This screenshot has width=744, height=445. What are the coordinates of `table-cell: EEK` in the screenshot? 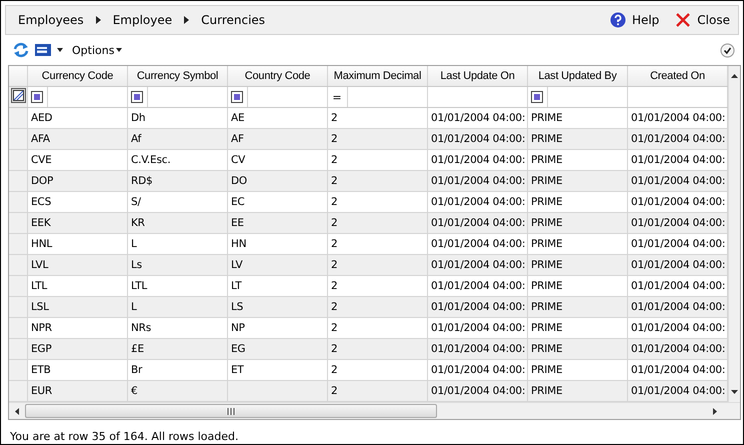 It's located at (41, 223).